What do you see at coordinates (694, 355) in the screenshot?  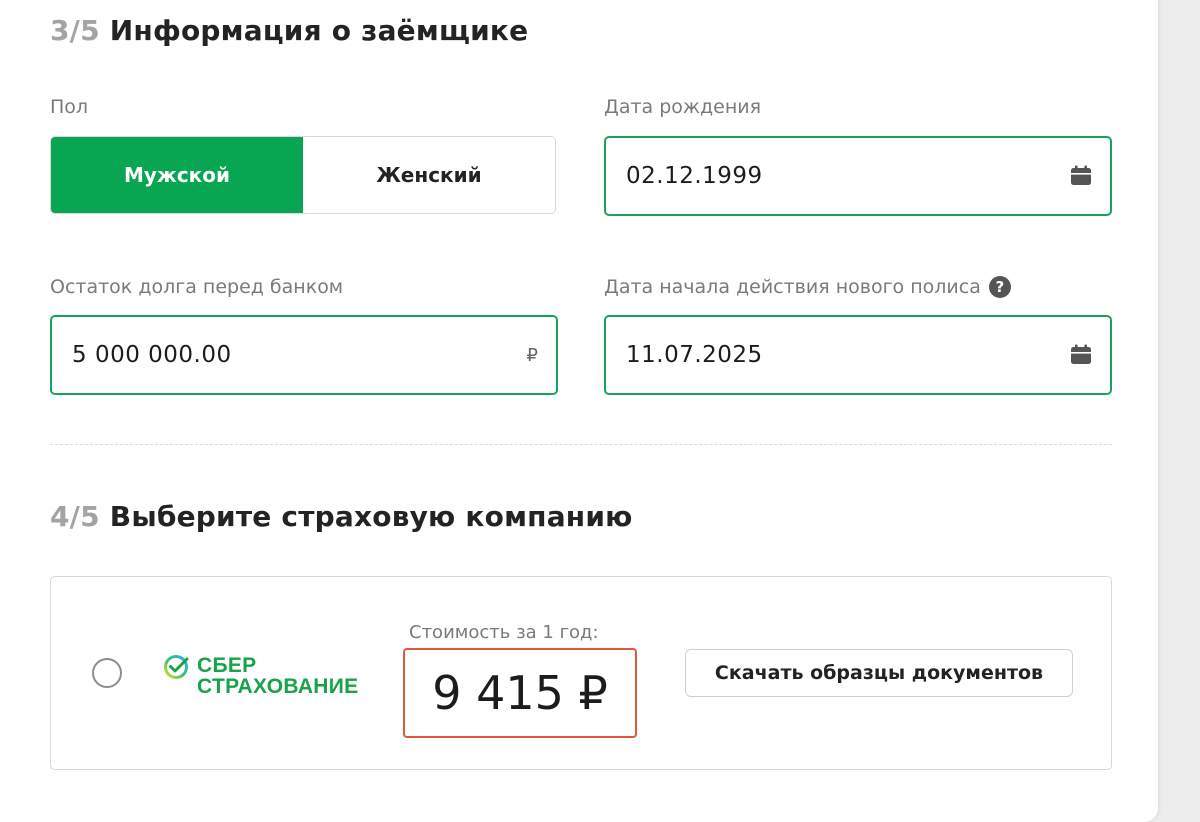 I see `policy-start-date-value: 11.07.2025` at bounding box center [694, 355].